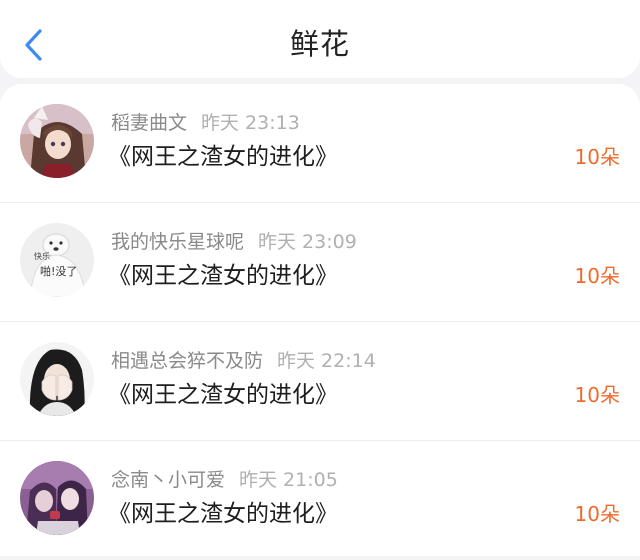 This screenshot has width=640, height=560. I want to click on username: 相遇总会猝不及防, so click(187, 361).